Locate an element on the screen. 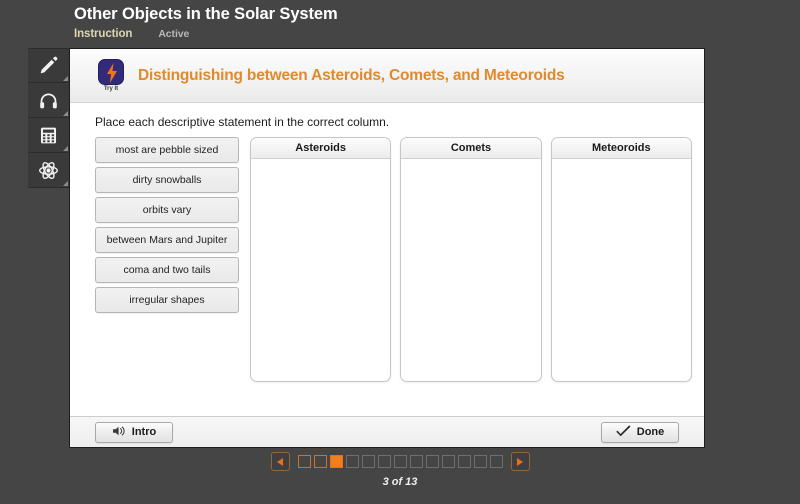  speaker-icon is located at coordinates (119, 432).